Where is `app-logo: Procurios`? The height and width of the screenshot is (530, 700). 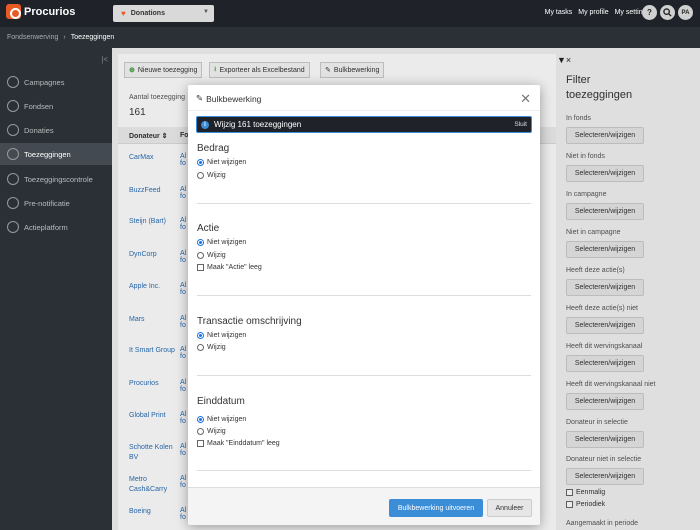
app-logo: Procurios is located at coordinates (40, 11).